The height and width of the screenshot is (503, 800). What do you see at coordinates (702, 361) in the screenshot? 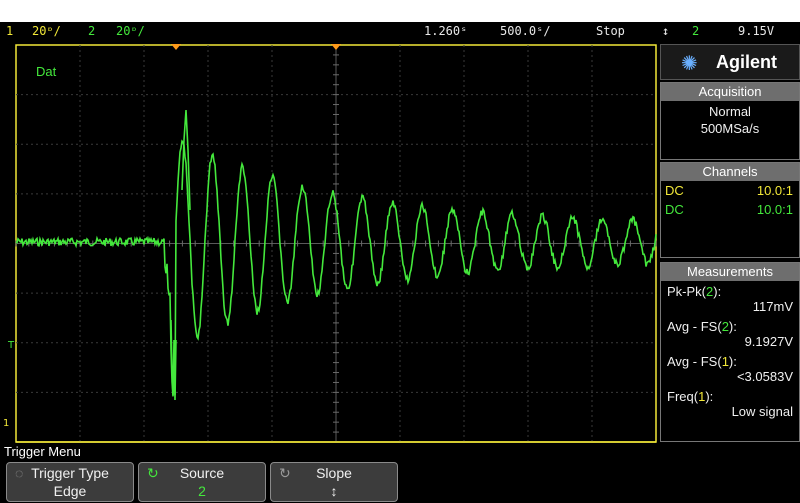
I see `measurement-label: Avg - FS(1):` at bounding box center [702, 361].